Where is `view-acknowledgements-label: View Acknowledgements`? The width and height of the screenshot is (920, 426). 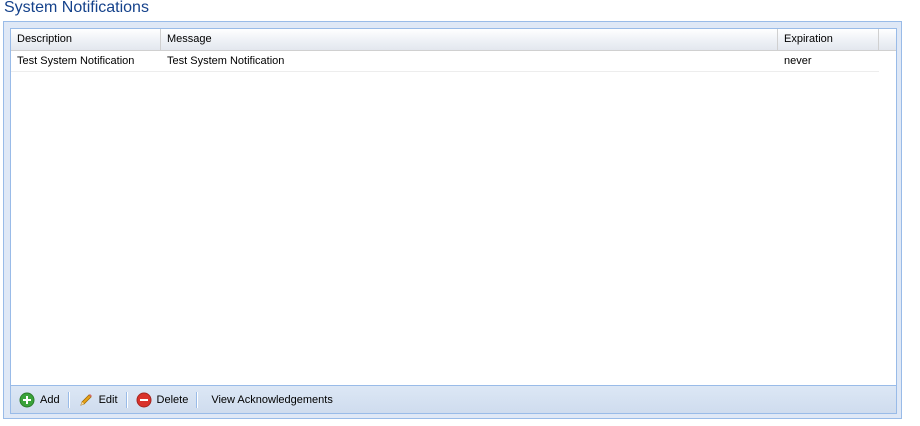 view-acknowledgements-label: View Acknowledgements is located at coordinates (272, 399).